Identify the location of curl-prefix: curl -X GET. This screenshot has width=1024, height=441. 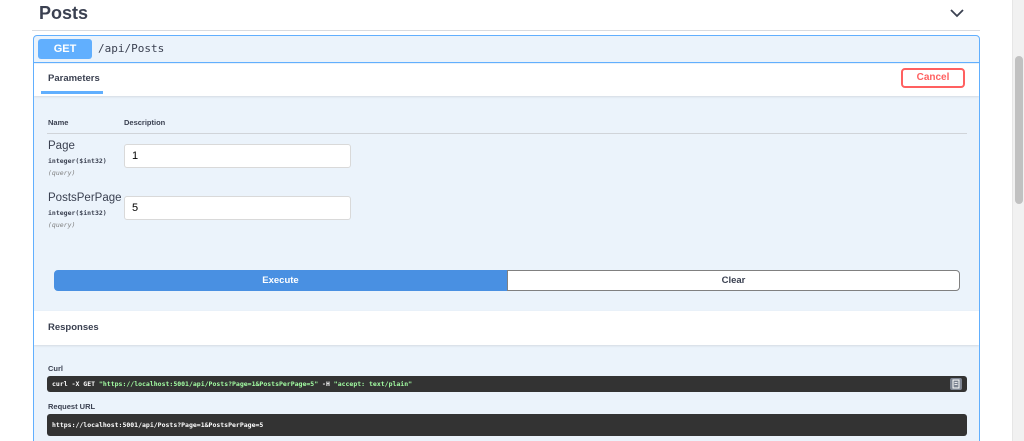
(75, 384).